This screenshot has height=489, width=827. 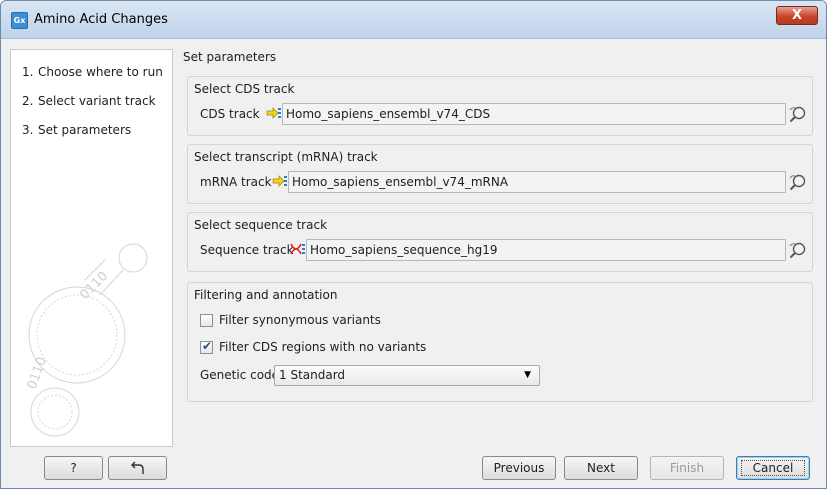 I want to click on reset-icon, so click(x=137, y=467).